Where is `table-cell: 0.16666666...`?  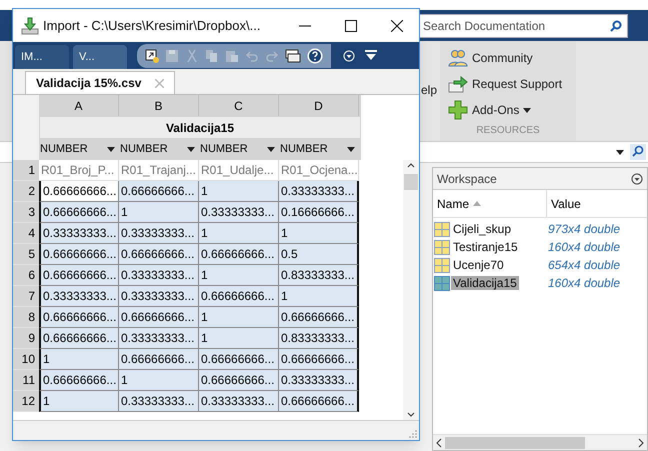 table-cell: 0.16666666... is located at coordinates (319, 212).